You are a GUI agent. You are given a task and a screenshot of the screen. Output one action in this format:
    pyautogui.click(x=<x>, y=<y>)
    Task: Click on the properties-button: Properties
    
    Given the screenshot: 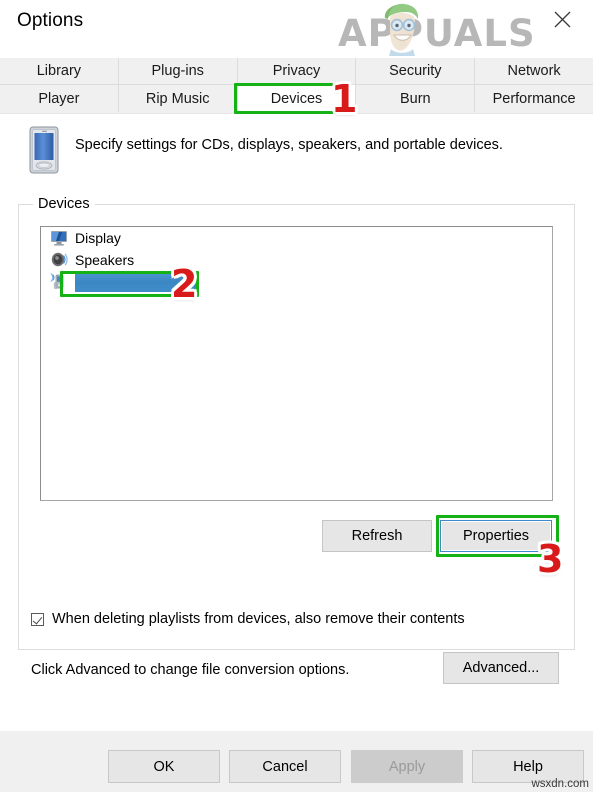 What is the action you would take?
    pyautogui.click(x=496, y=536)
    